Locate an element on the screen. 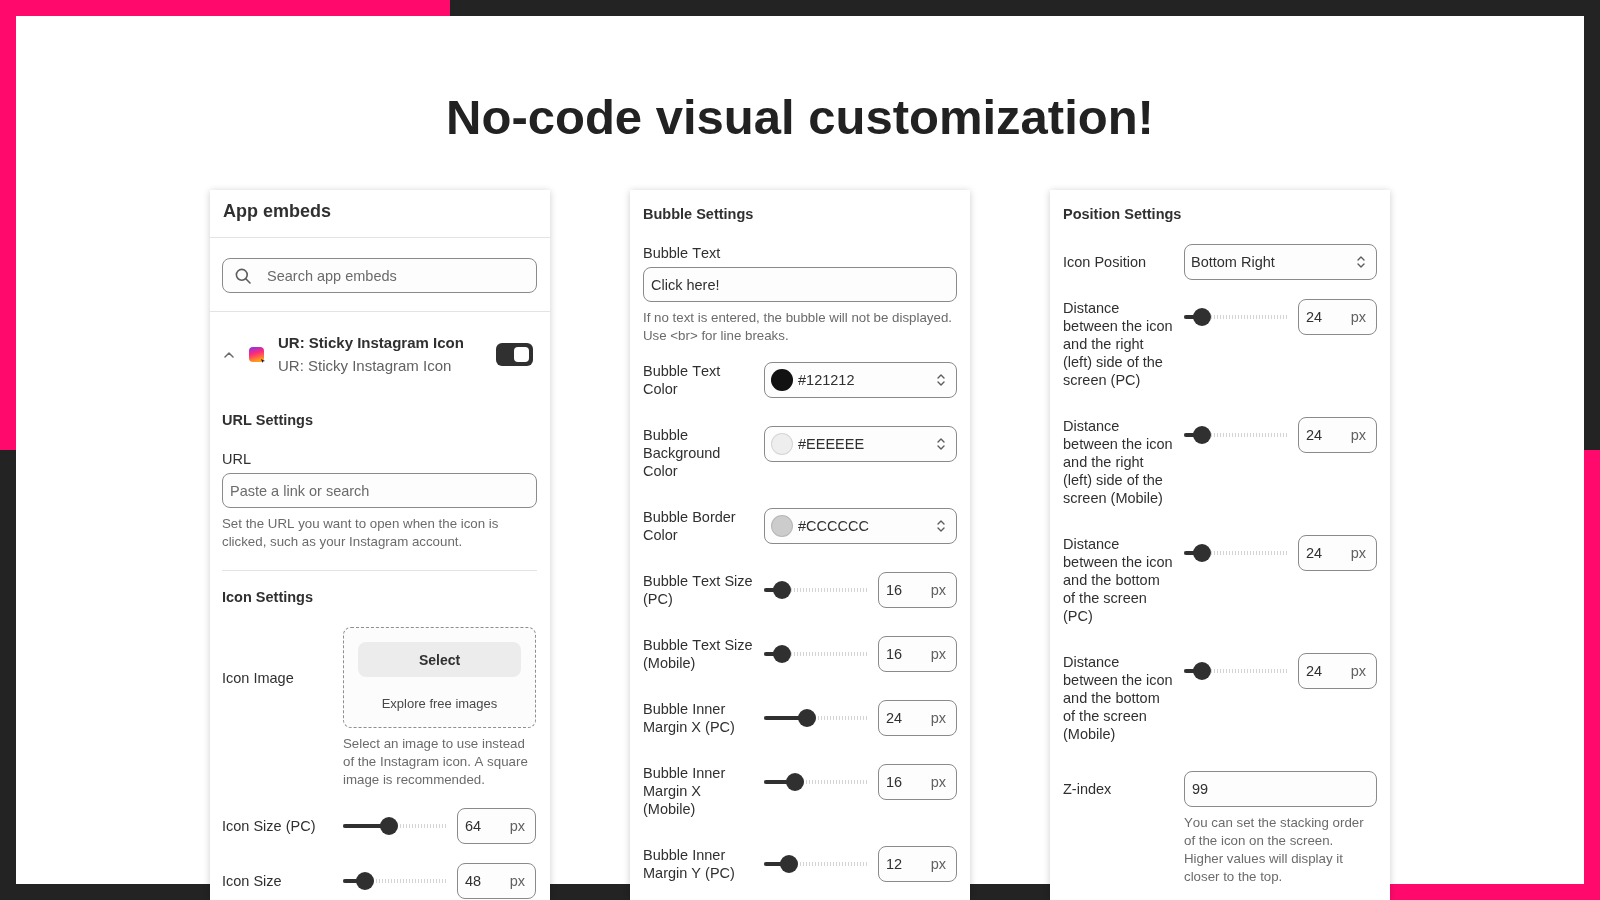  select-field: #CCCCCC is located at coordinates (860, 526).